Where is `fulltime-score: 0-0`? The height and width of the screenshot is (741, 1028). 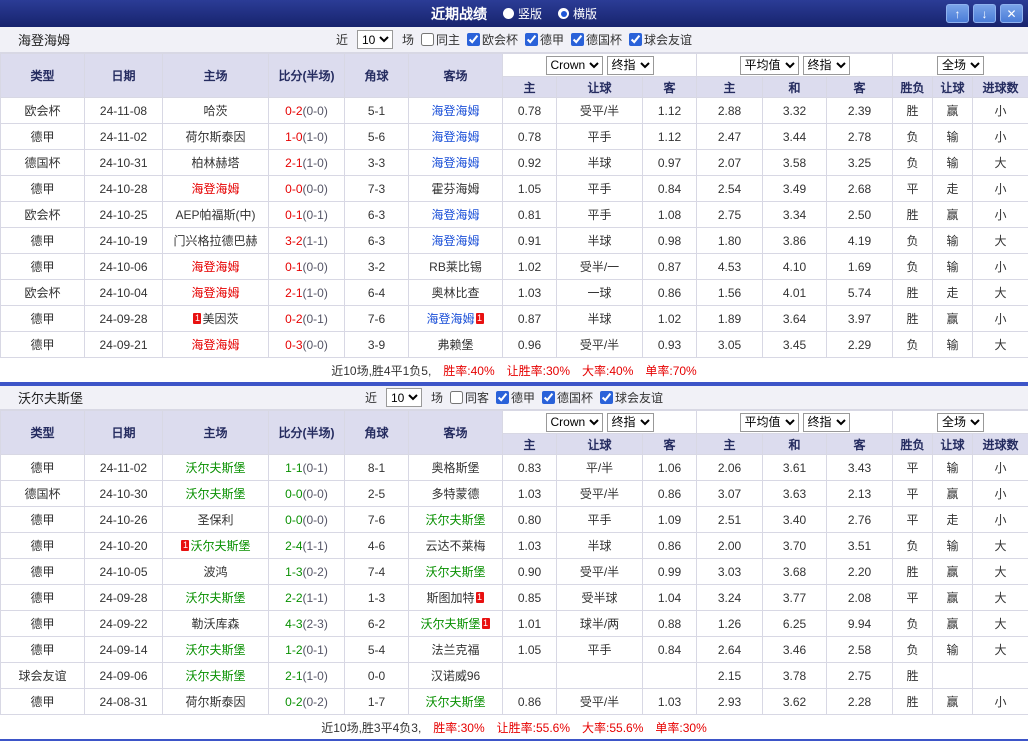 fulltime-score: 0-0 is located at coordinates (293, 494).